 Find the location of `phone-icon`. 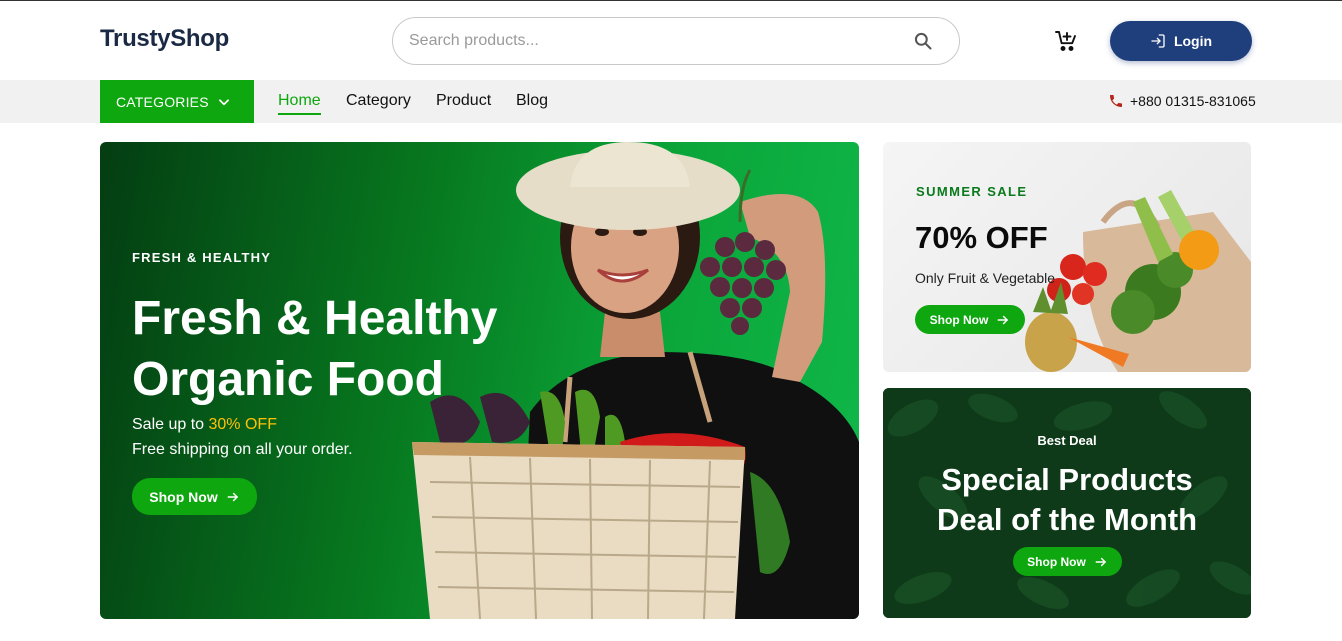

phone-icon is located at coordinates (1116, 101).